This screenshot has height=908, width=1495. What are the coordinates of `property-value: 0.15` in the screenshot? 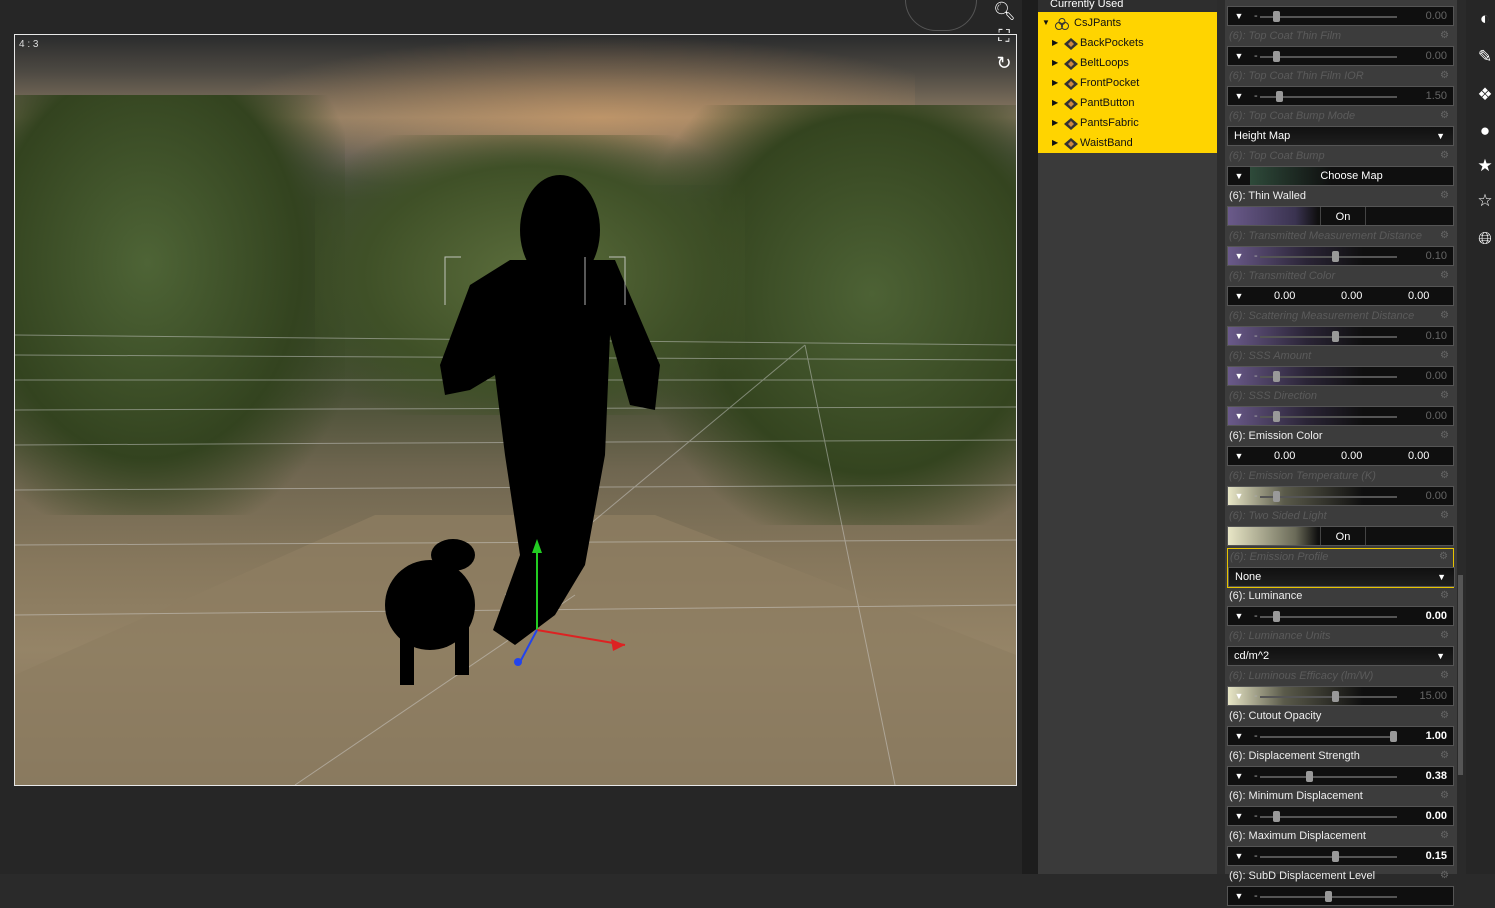 It's located at (1436, 856).